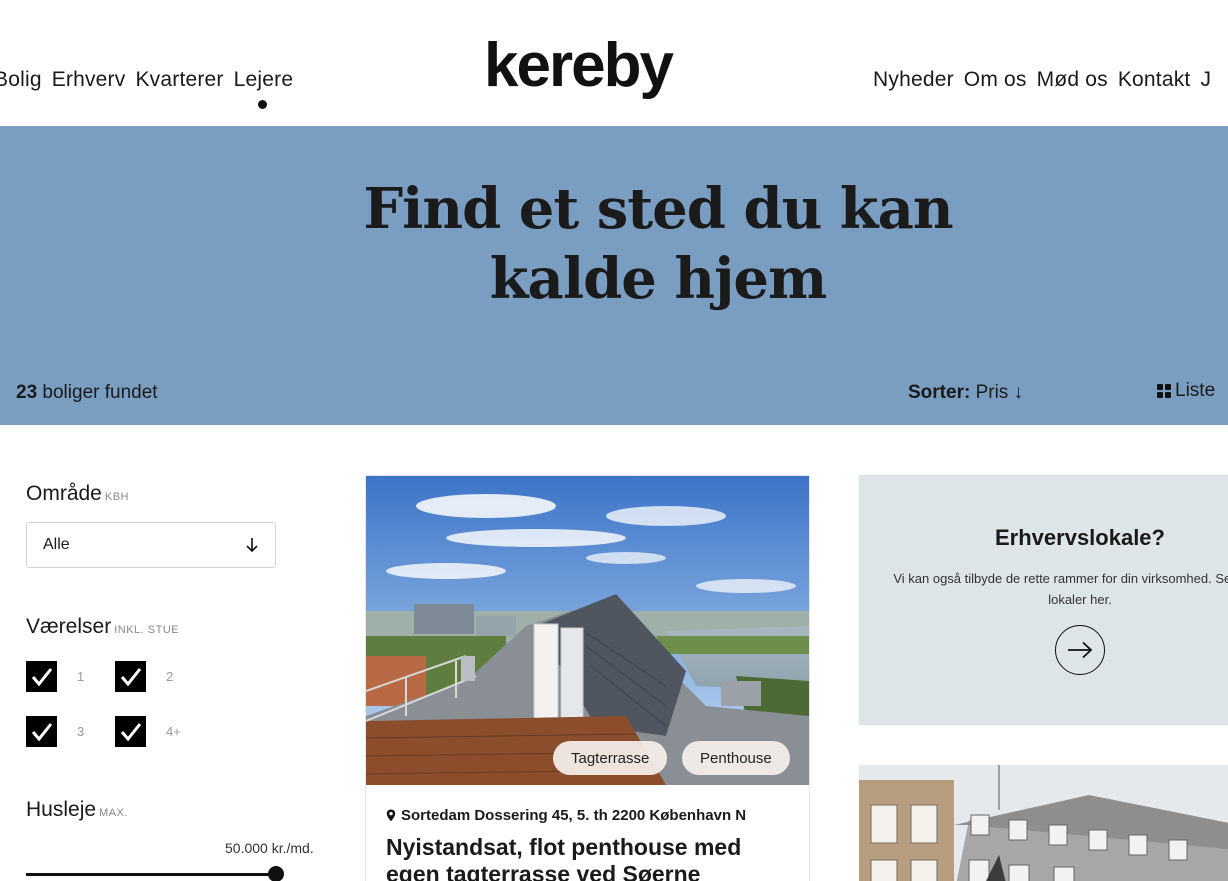  I want to click on results-count: 23 boliger fundet, so click(87, 393).